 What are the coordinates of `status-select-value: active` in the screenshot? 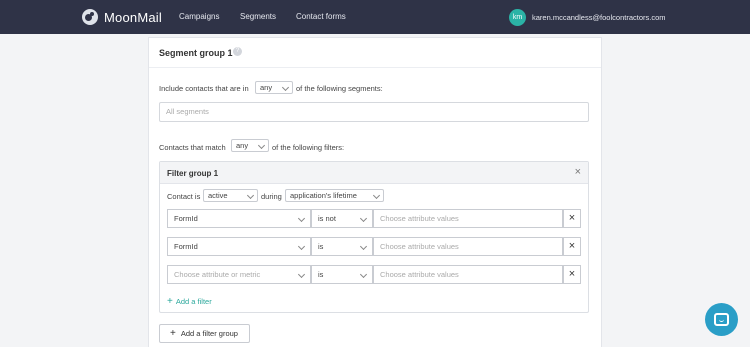 It's located at (218, 195).